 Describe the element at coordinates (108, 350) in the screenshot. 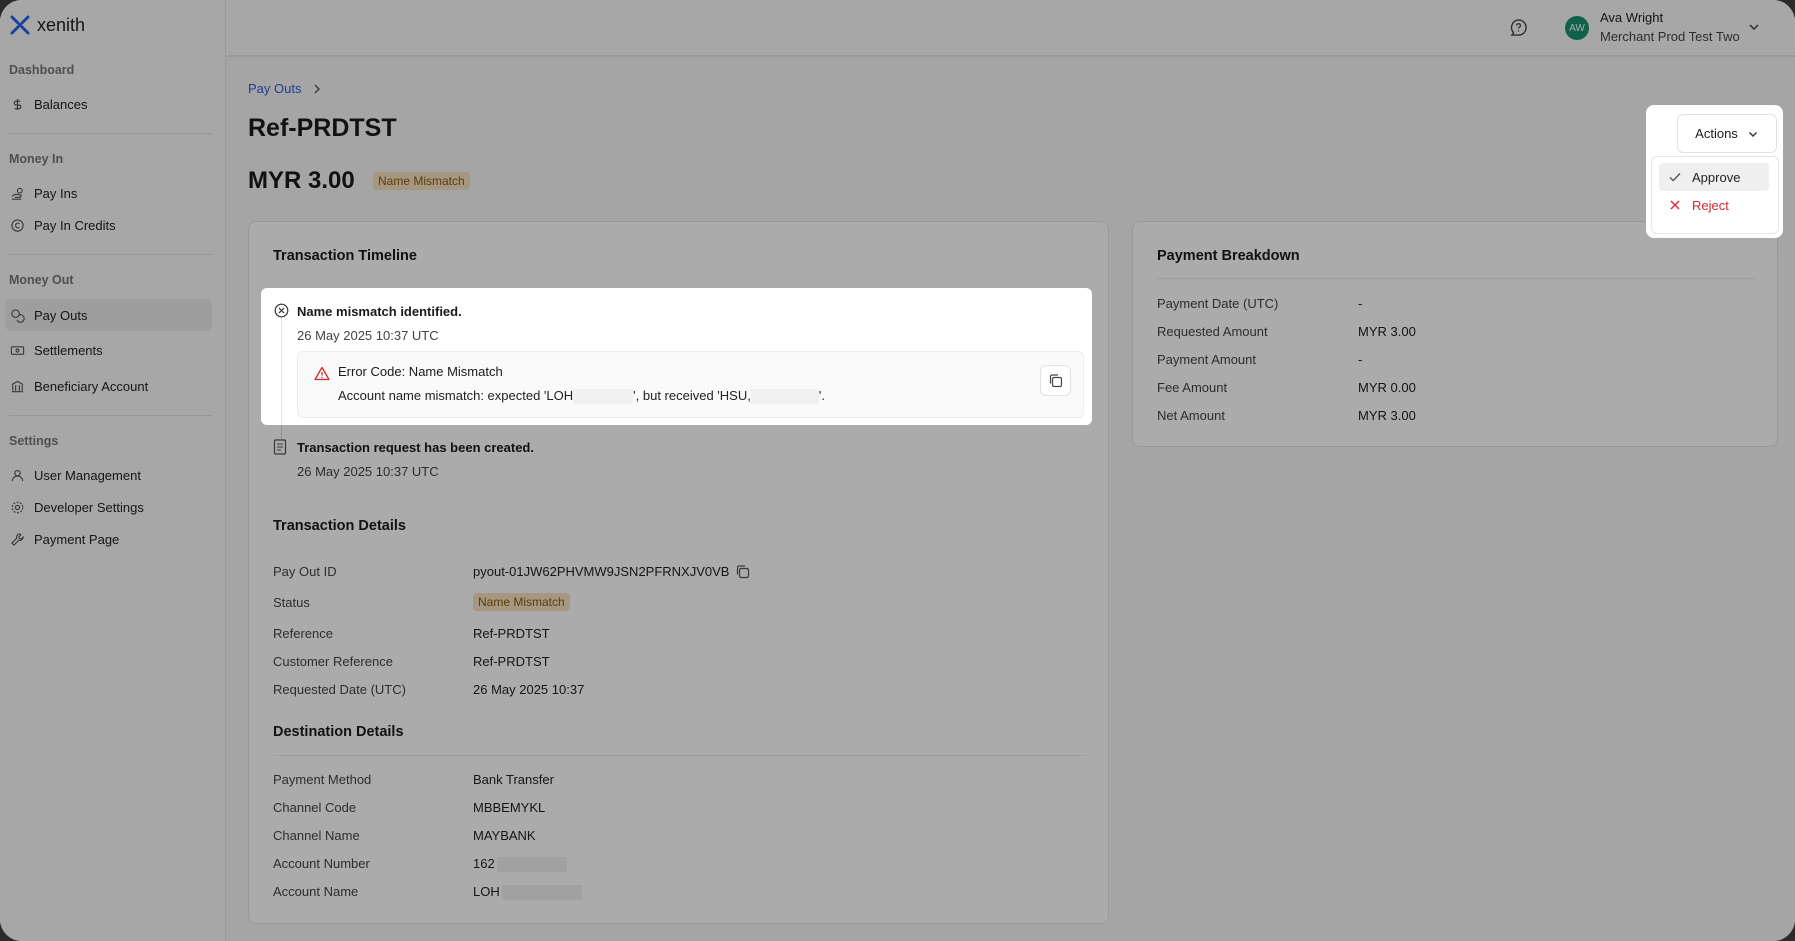

I see `sidebar-item-settlements: Settlements` at that location.